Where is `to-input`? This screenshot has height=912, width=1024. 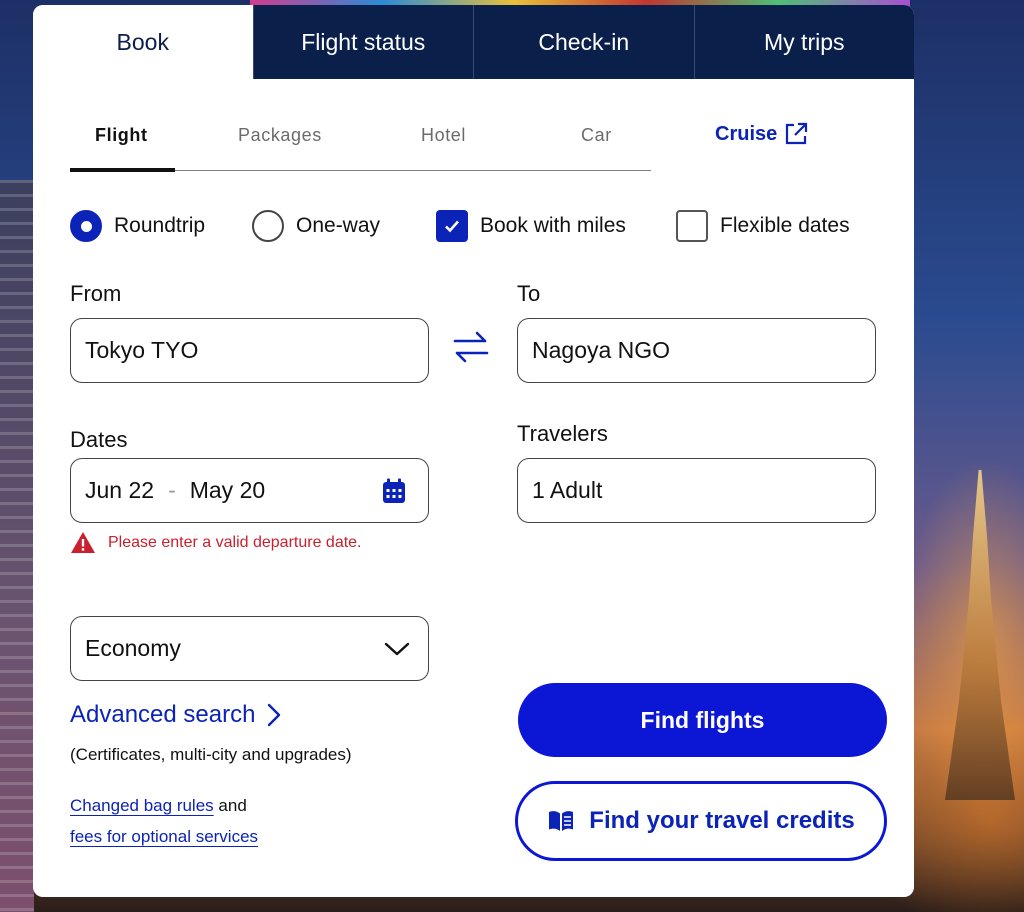
to-input is located at coordinates (696, 350).